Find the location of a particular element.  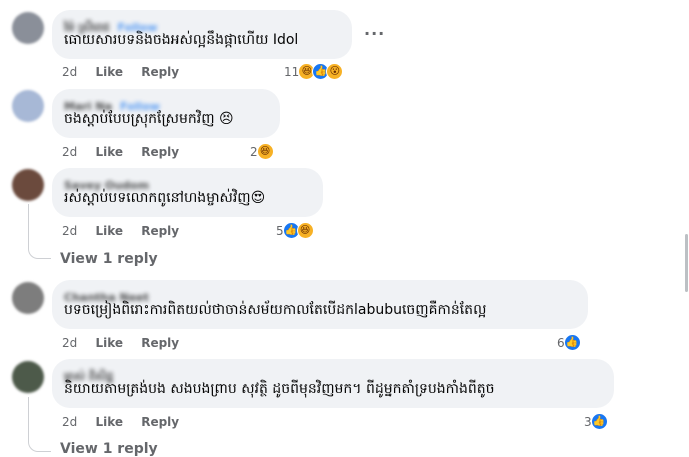

commenter-name: ម៉ៃ ស្រីពេជ is located at coordinates (87, 27).